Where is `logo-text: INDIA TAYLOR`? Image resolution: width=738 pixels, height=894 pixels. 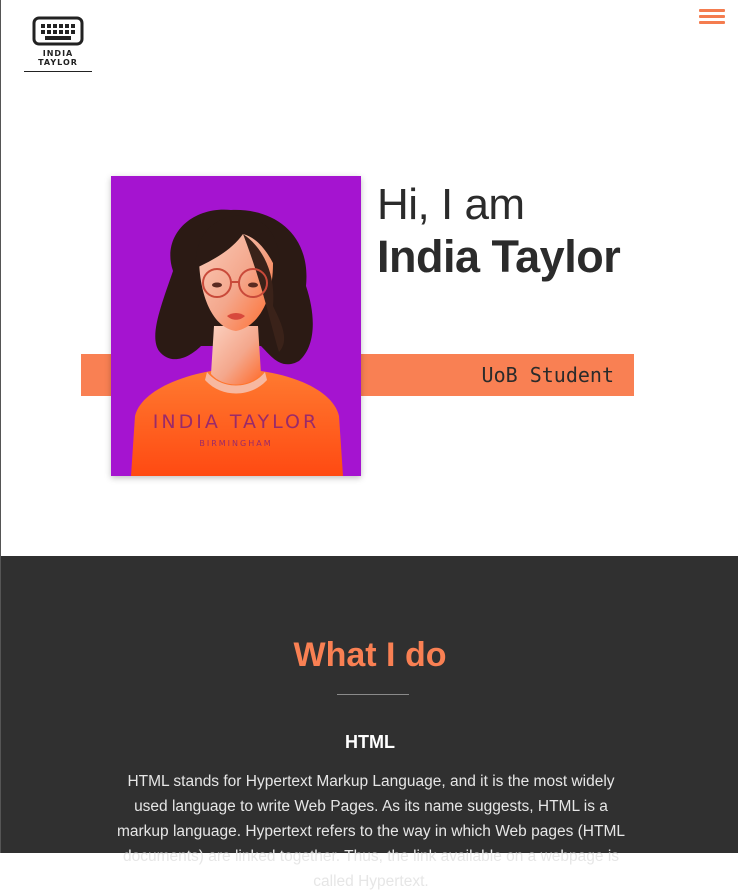
logo-text: INDIA TAYLOR is located at coordinates (58, 58).